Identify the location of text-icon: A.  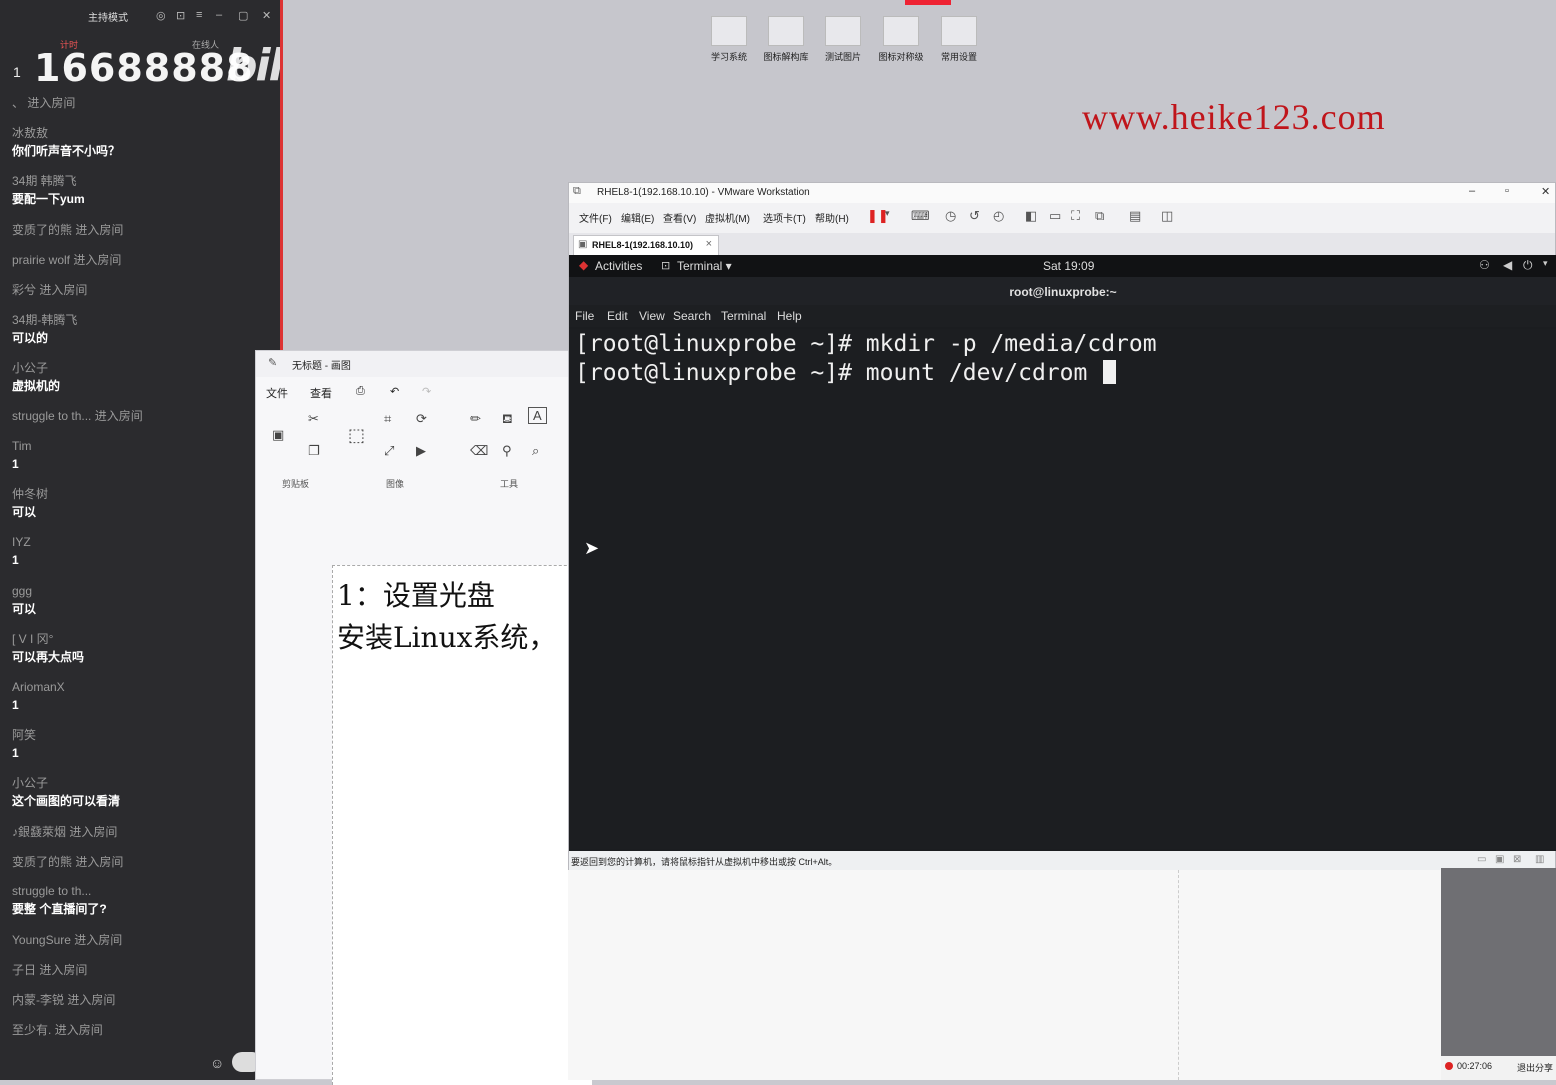
(537, 415).